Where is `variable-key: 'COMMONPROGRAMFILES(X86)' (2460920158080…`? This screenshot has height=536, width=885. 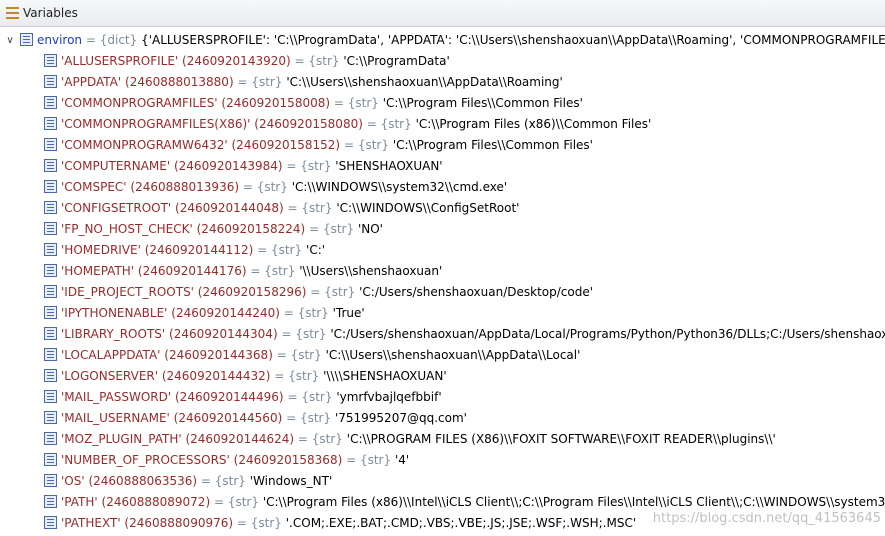
variable-key: 'COMMONPROGRAMFILES(X86)' (2460920158080… is located at coordinates (212, 124).